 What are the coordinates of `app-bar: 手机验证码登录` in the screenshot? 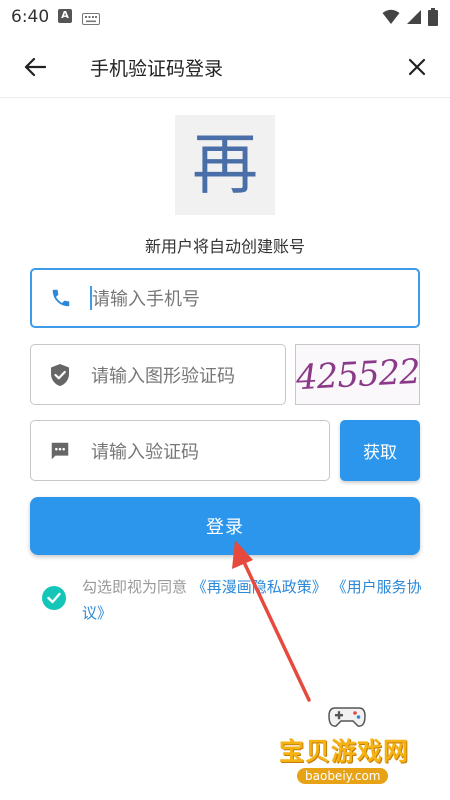 It's located at (225, 66).